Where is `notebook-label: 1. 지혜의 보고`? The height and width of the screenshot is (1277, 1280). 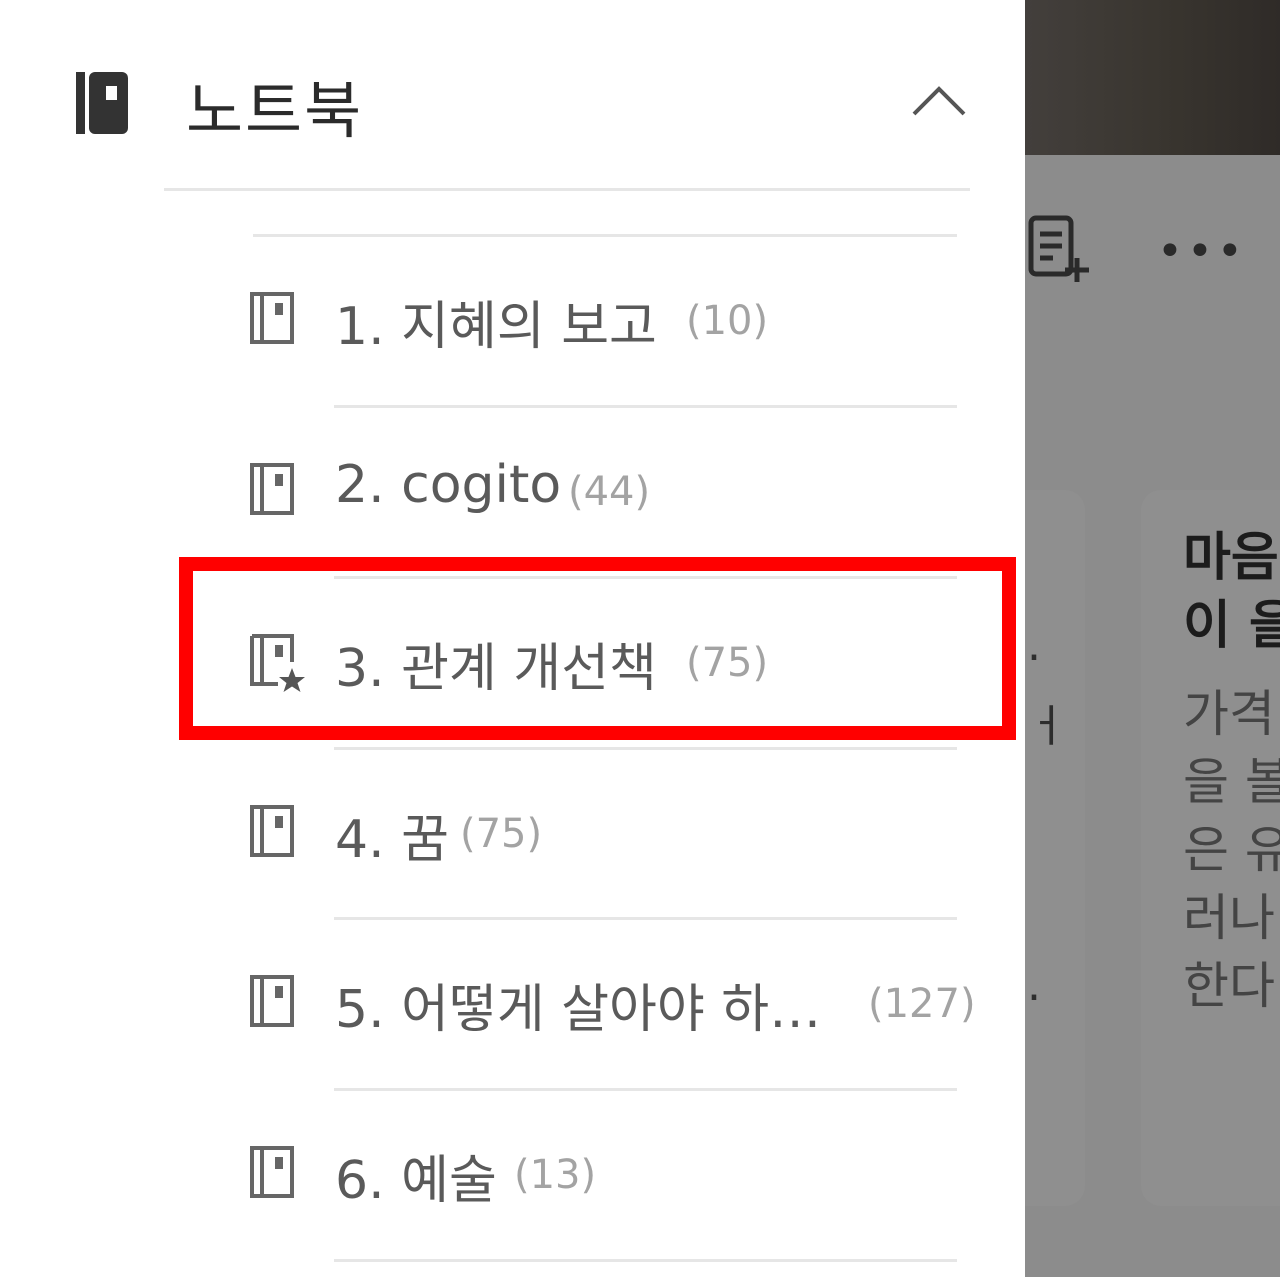 notebook-label: 1. 지혜의 보고 is located at coordinates (496, 327).